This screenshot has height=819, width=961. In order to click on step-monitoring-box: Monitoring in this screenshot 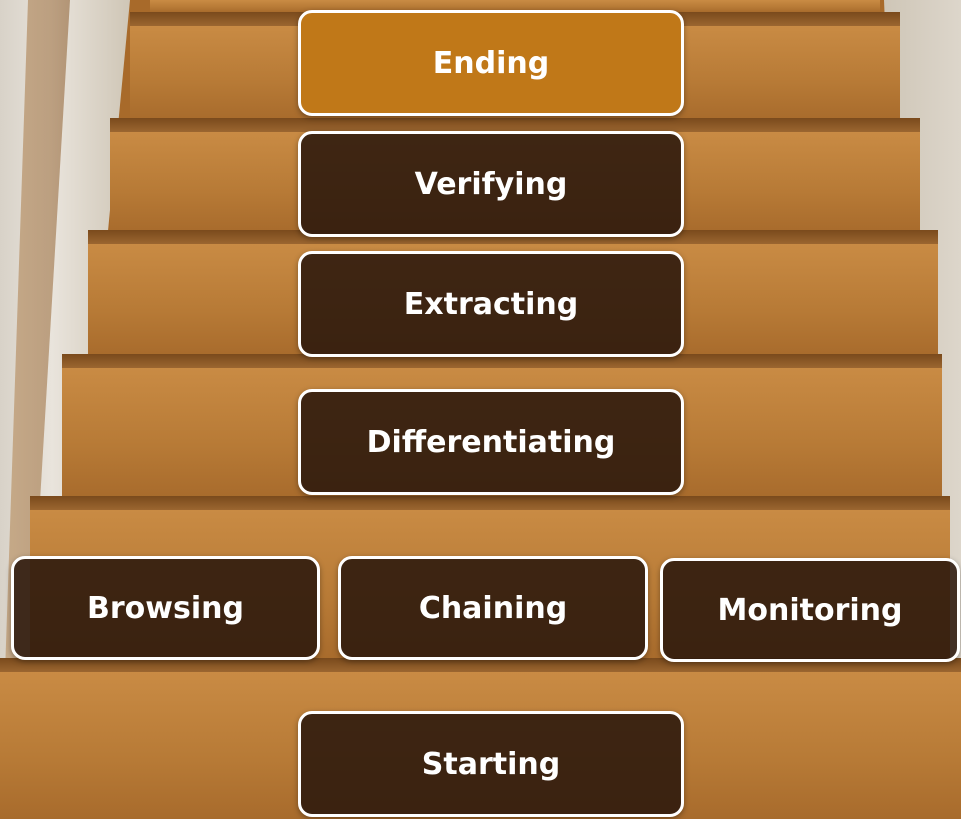, I will do `click(810, 610)`.